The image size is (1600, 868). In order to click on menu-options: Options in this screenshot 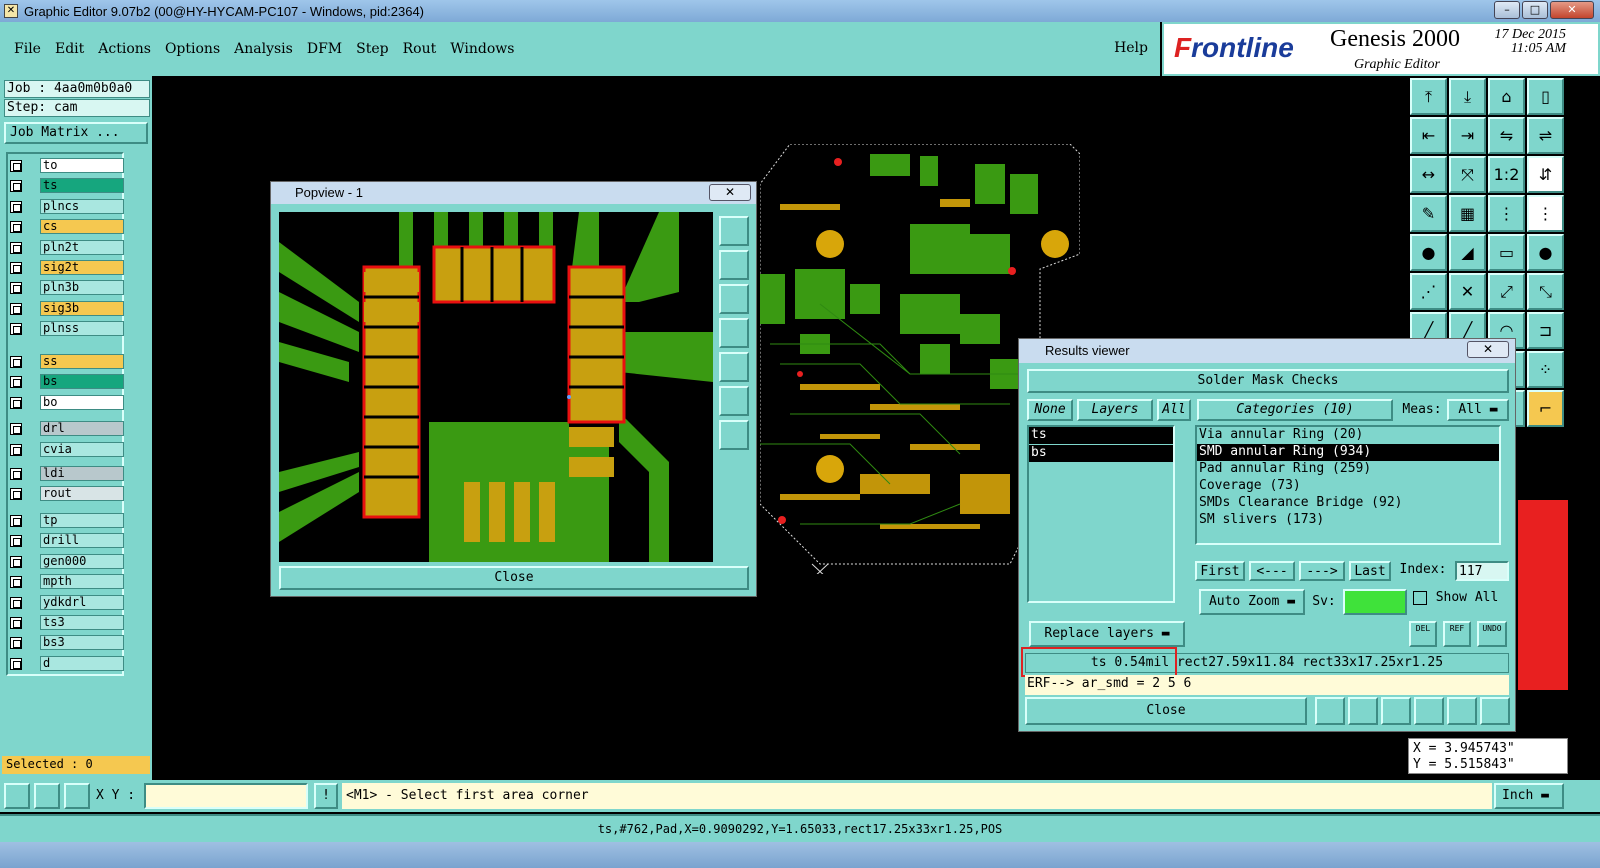, I will do `click(192, 49)`.